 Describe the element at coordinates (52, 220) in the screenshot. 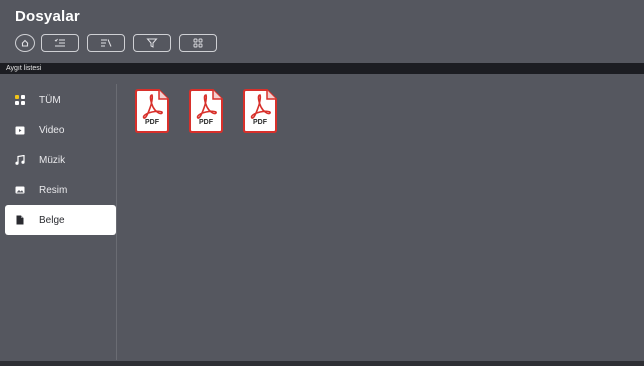

I see `sidebar-item-label: Belge` at that location.